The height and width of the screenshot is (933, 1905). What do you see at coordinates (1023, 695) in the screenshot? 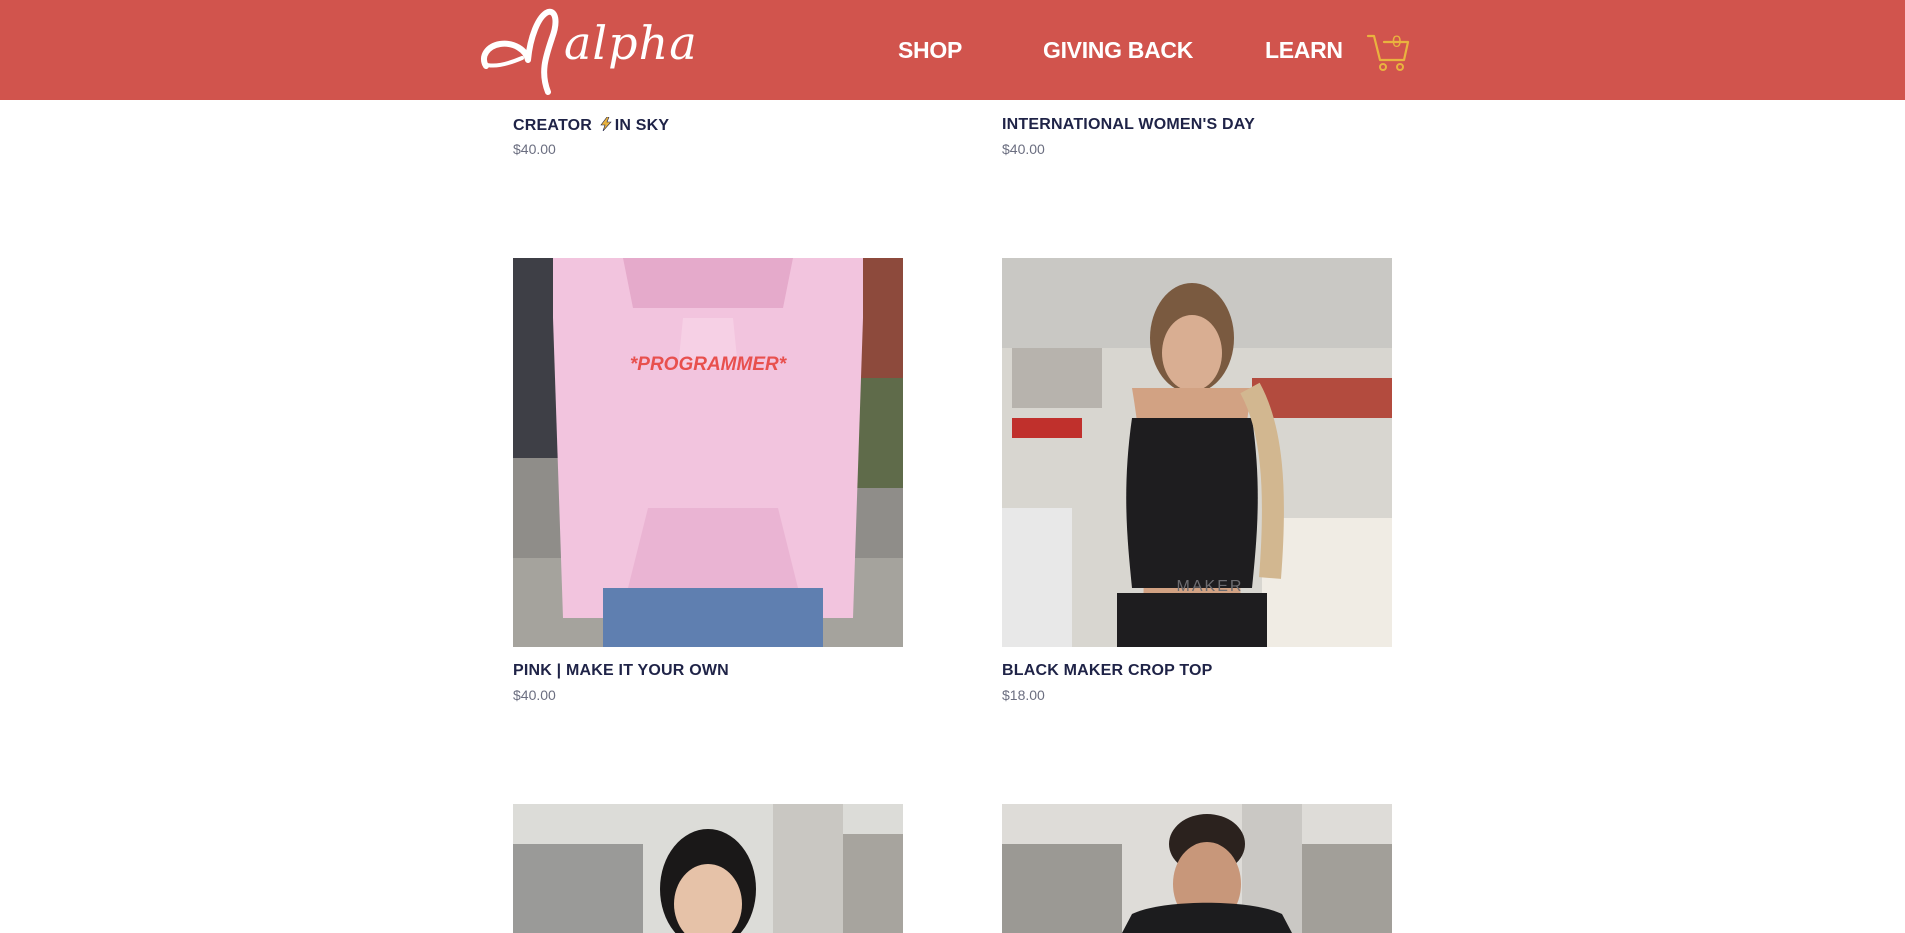
I see `product-price: $18.00` at bounding box center [1023, 695].